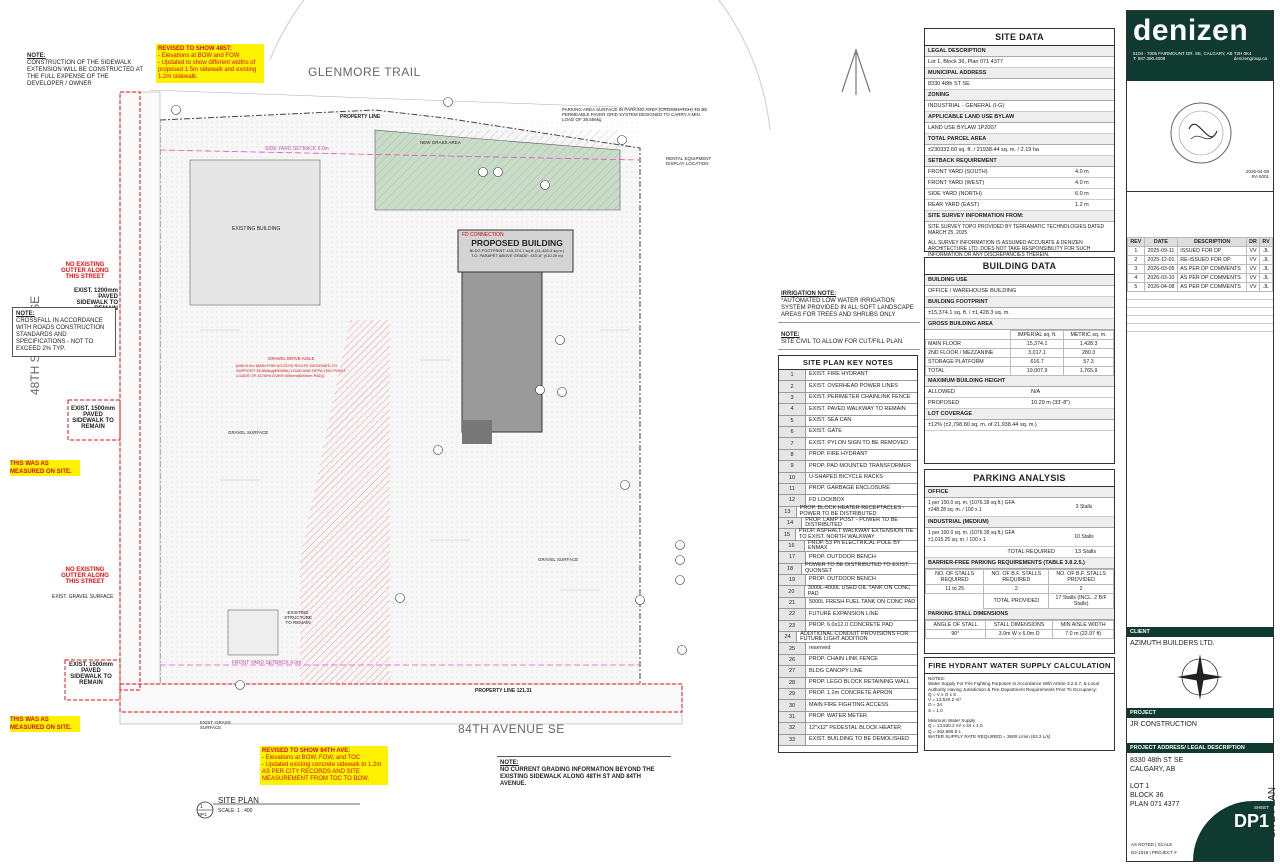  What do you see at coordinates (792, 443) in the screenshot?
I see `key-note-number: 7` at bounding box center [792, 443].